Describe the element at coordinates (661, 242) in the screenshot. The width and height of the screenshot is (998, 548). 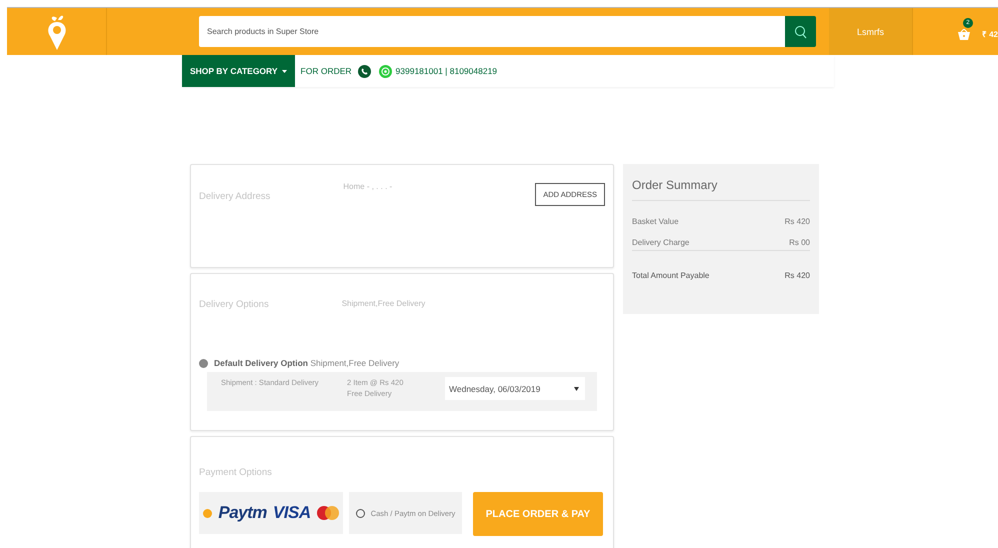
I see `summary-label: Delivery Charge` at that location.